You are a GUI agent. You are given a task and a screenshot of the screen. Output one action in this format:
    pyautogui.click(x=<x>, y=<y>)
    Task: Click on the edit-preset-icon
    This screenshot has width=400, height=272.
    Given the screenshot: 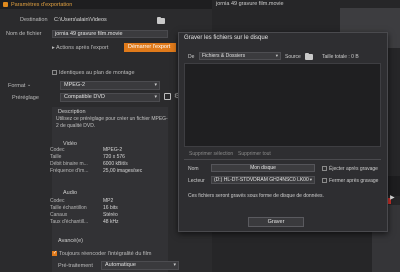 What is the action you would take?
    pyautogui.click(x=167, y=96)
    